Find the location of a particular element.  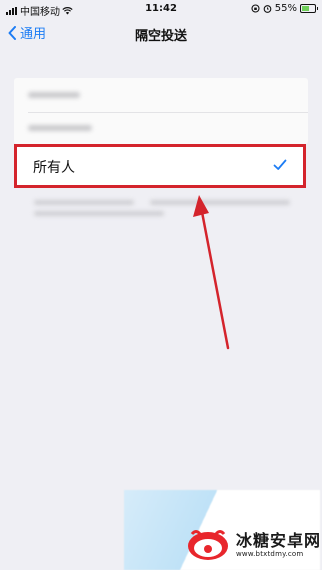

watermark-url: www.btxtdmy.com is located at coordinates (270, 554).